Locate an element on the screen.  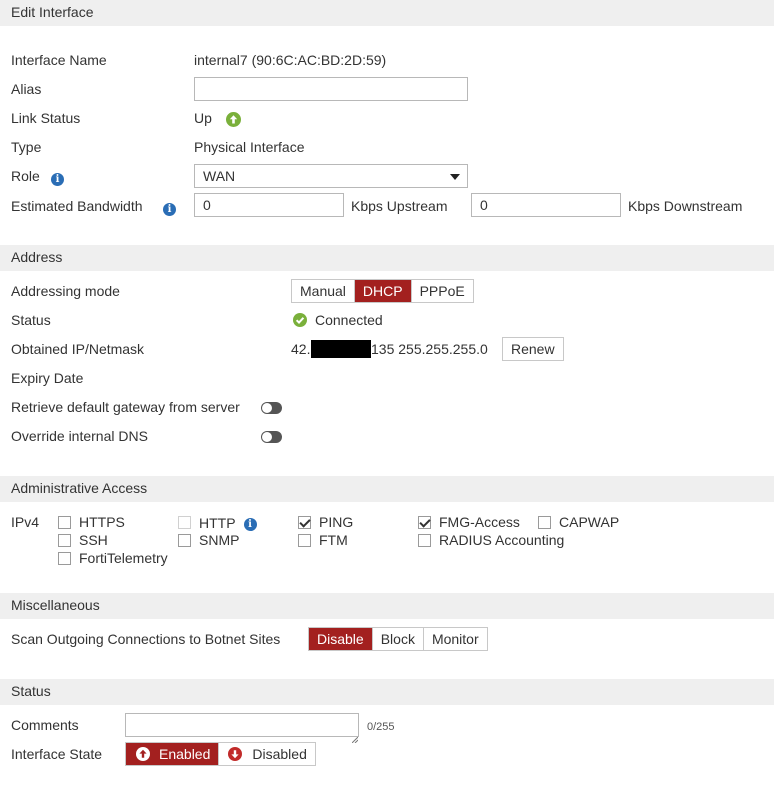
fortitelemetry-checkbox is located at coordinates (64, 558).